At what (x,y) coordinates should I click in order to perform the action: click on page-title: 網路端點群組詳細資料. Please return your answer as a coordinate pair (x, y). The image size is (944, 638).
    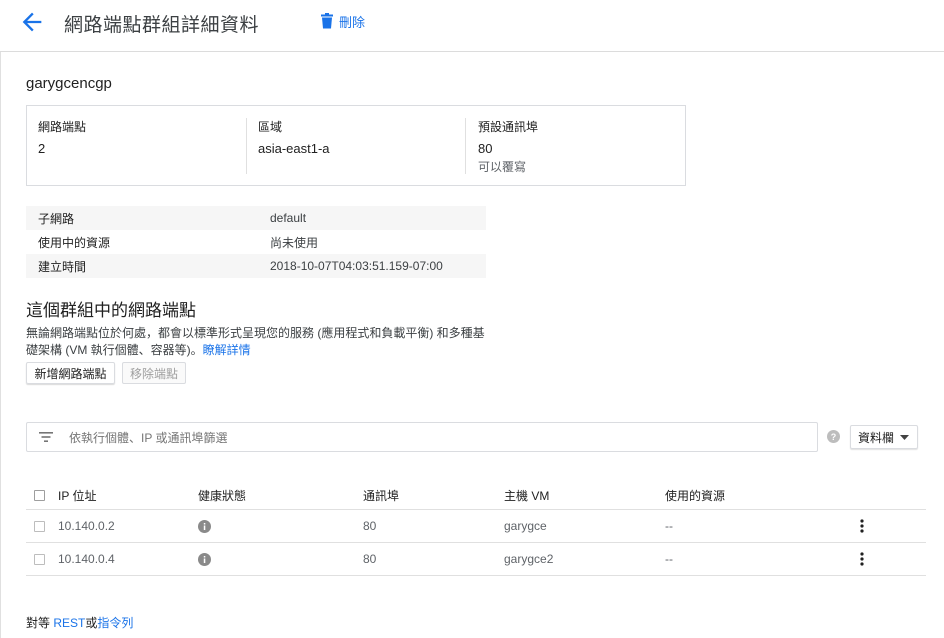
    Looking at the image, I should click on (162, 25).